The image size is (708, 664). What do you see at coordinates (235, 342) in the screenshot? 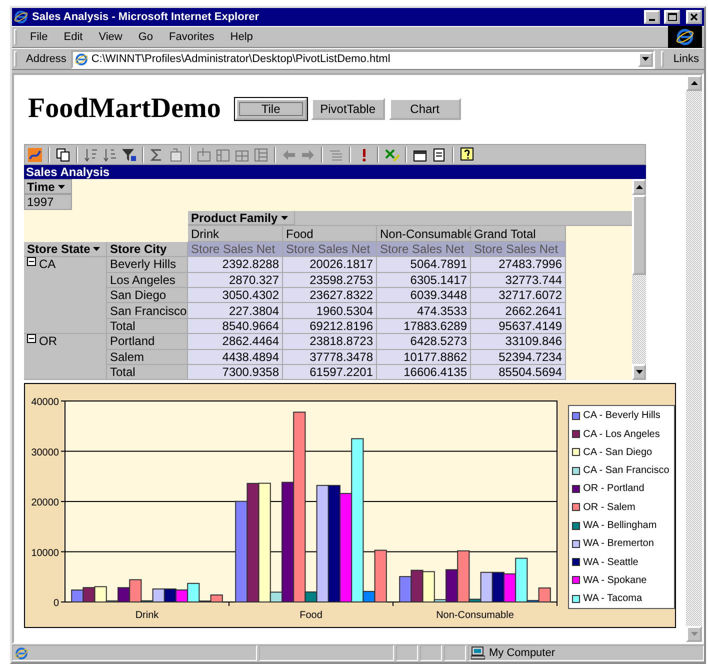
I see `table-cell: 2862.4464` at bounding box center [235, 342].